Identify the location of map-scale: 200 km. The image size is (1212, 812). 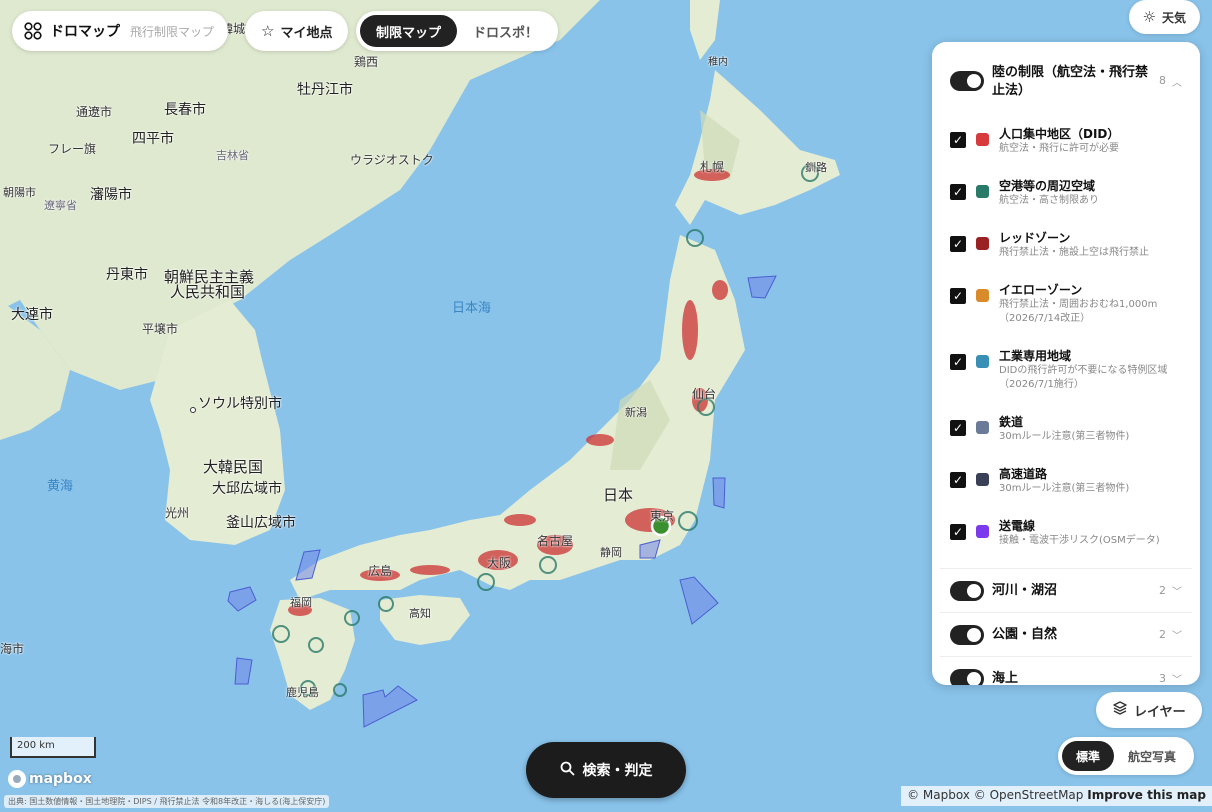
(53, 747).